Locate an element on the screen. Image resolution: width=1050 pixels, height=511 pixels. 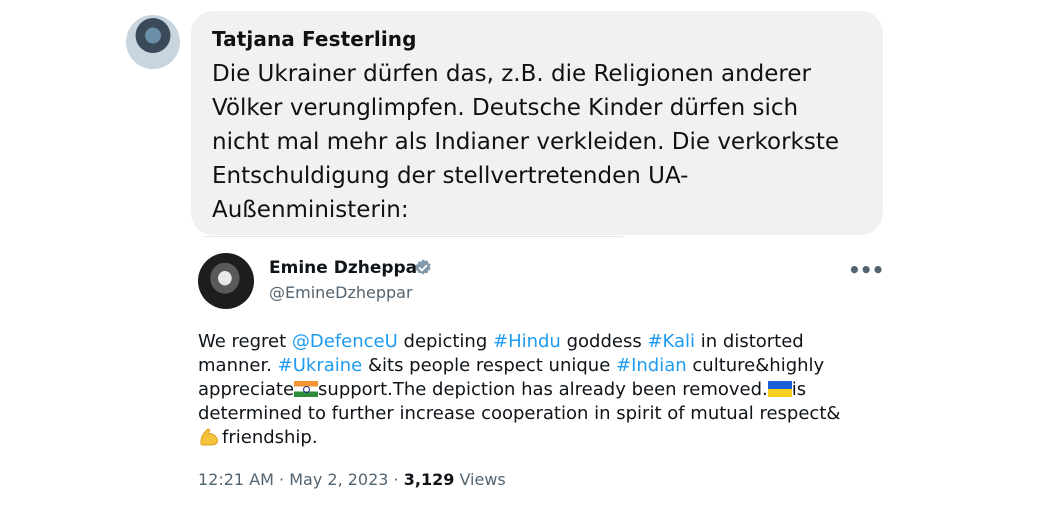
india-flag-icon is located at coordinates (306, 389).